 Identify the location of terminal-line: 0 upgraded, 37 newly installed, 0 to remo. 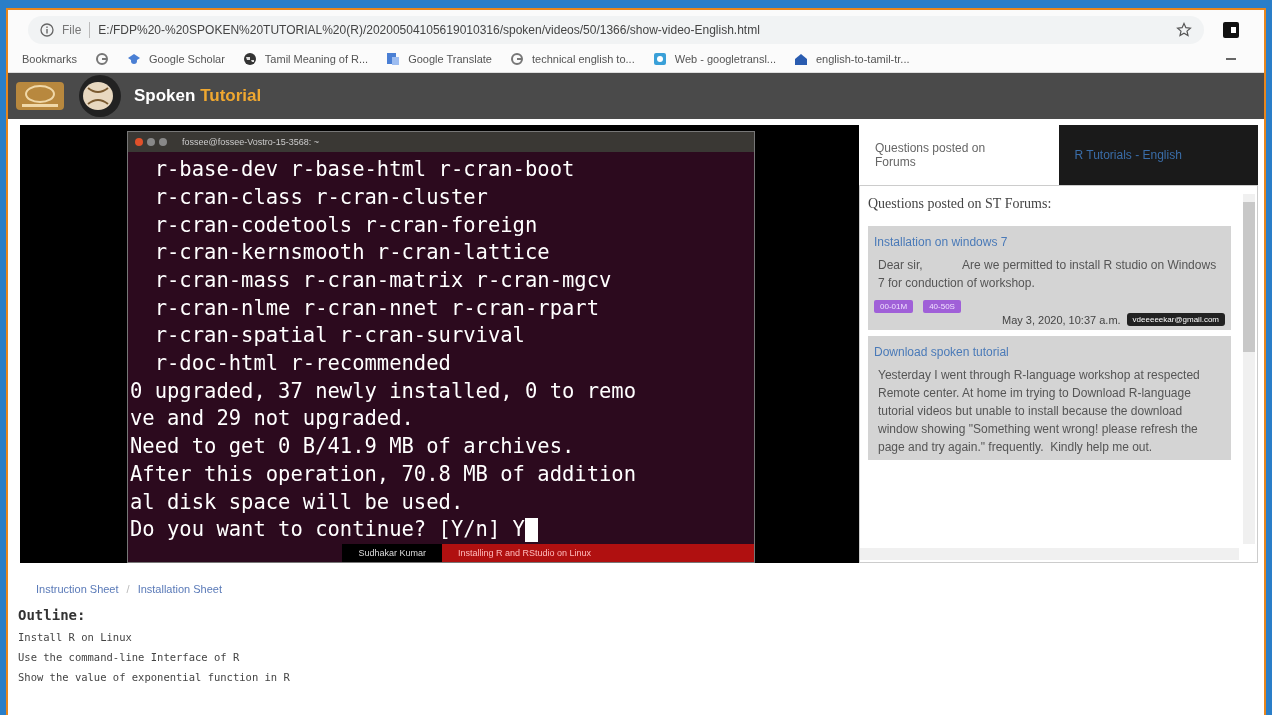
(383, 391).